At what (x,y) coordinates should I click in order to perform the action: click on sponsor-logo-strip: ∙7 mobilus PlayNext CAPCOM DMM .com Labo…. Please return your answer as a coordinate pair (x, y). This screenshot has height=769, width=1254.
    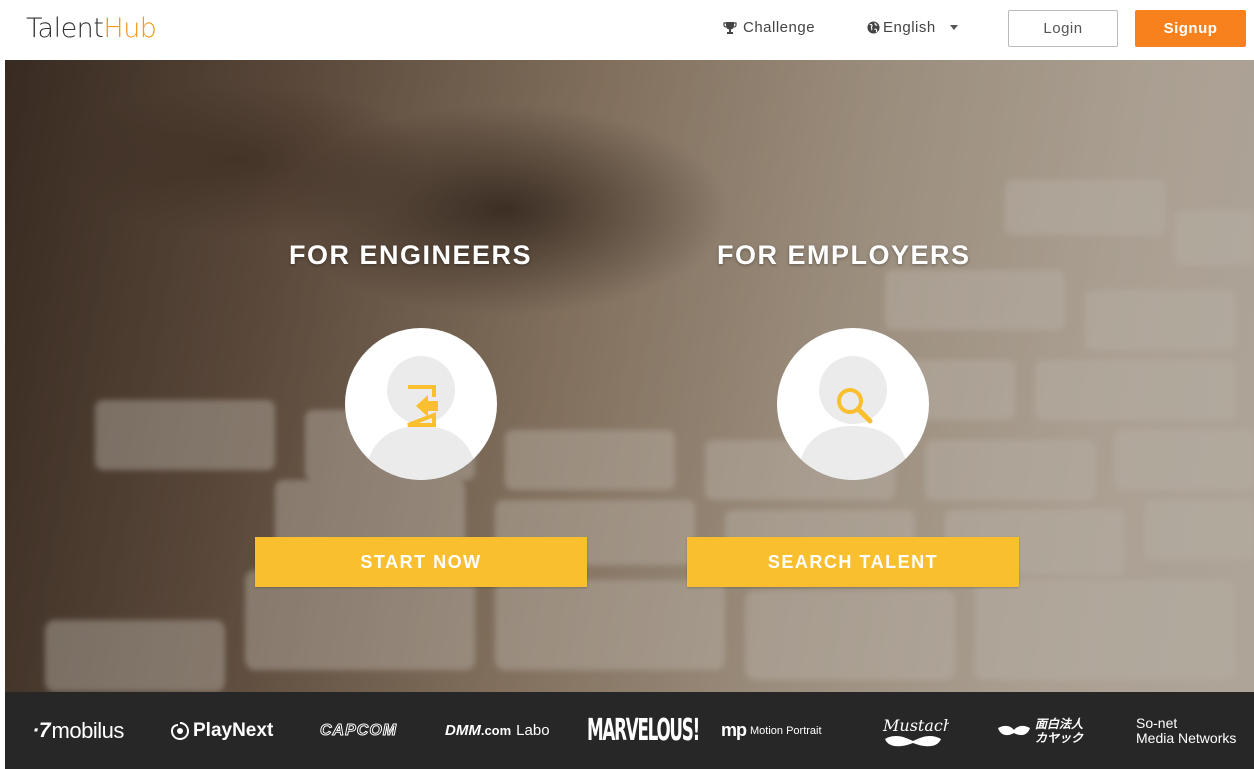
    Looking at the image, I should click on (629, 730).